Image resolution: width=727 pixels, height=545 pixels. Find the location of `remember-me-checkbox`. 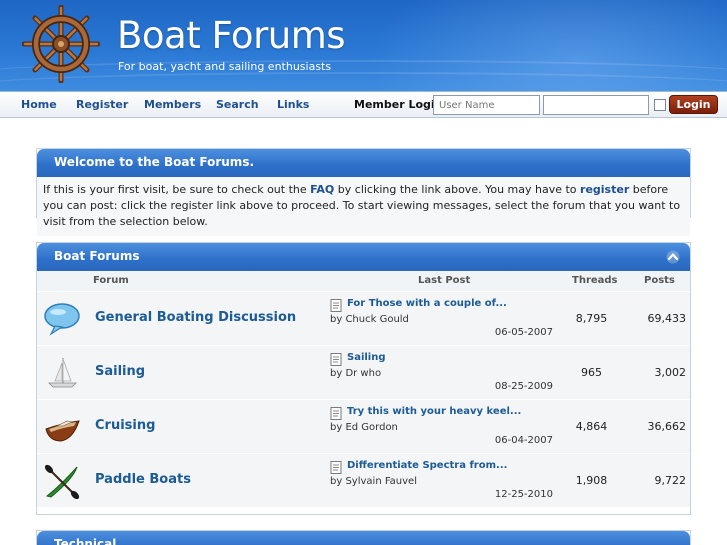

remember-me-checkbox is located at coordinates (660, 105).